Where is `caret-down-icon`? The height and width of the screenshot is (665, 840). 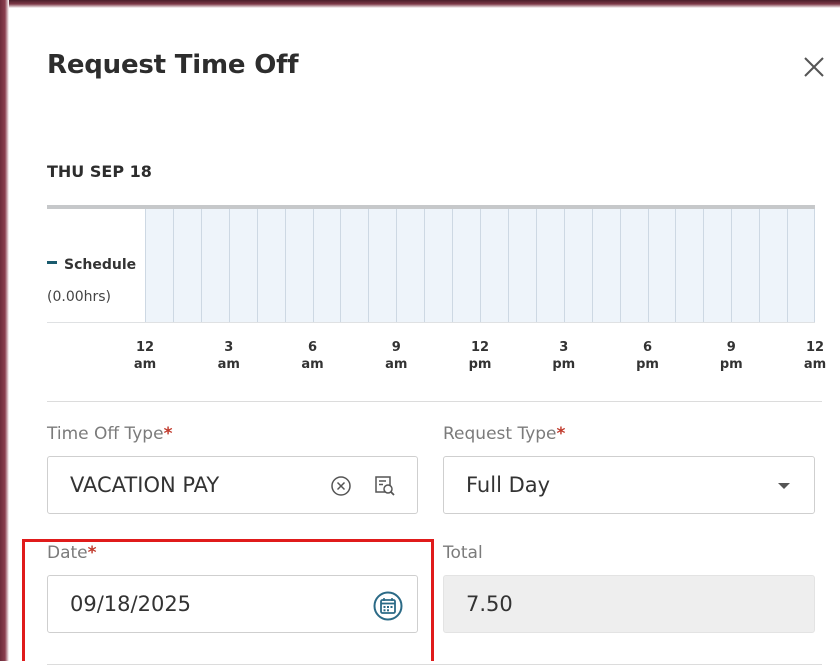 caret-down-icon is located at coordinates (784, 486).